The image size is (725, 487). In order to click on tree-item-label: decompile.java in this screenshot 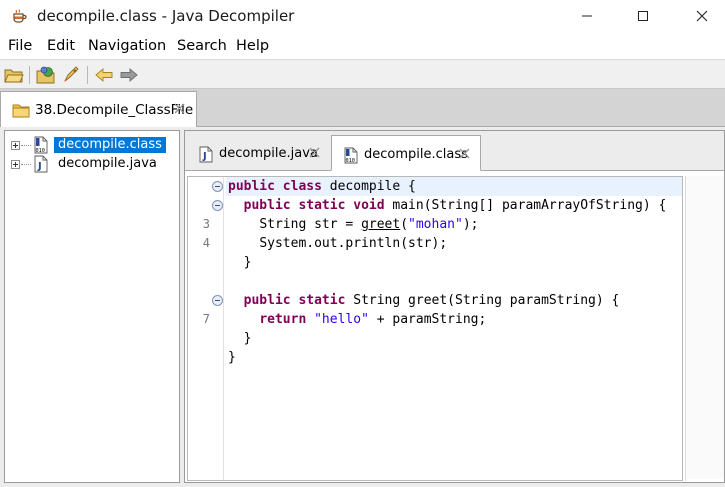, I will do `click(107, 163)`.